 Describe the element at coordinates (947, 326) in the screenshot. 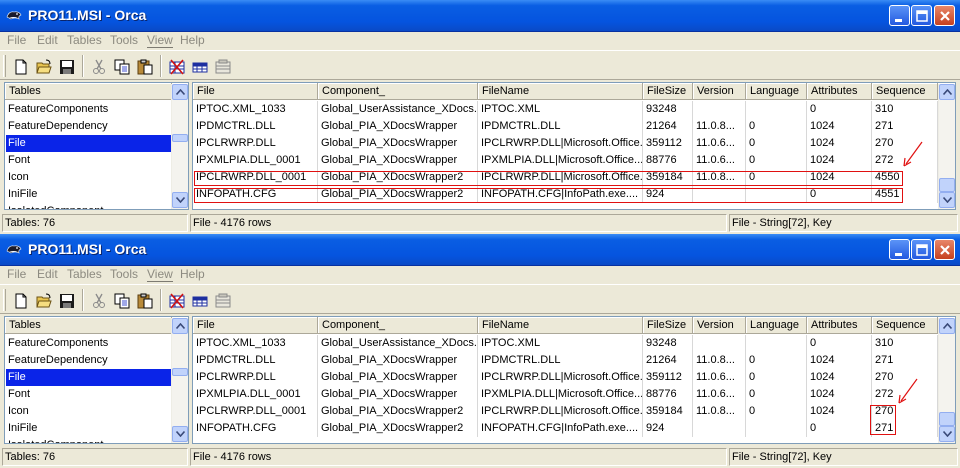

I see `scroll-up-button` at that location.